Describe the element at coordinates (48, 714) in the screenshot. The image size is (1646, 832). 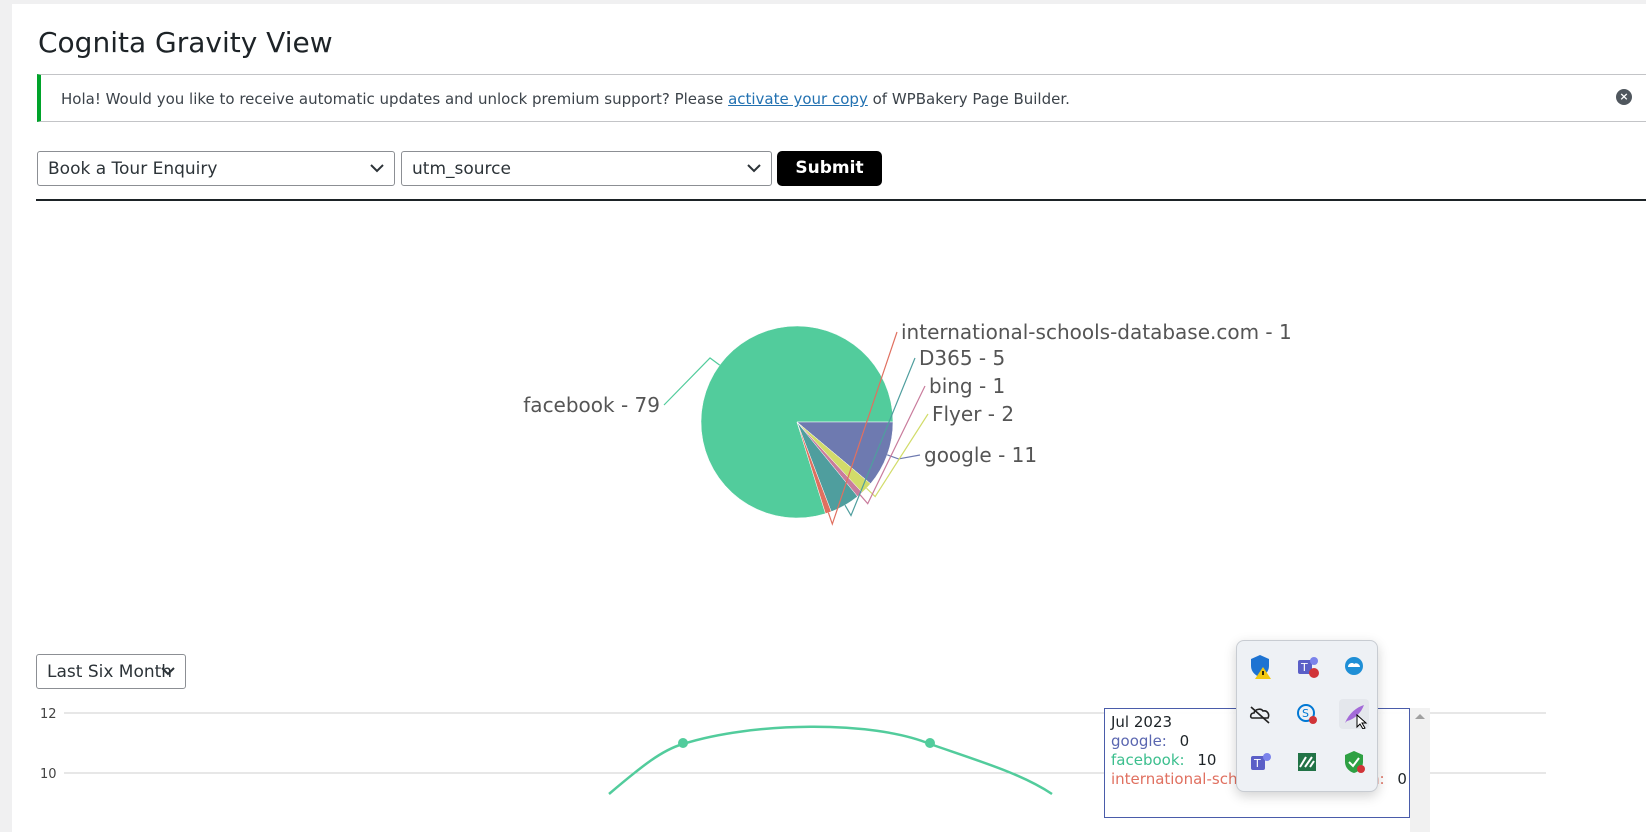
I see `y-tick-label: 12` at that location.